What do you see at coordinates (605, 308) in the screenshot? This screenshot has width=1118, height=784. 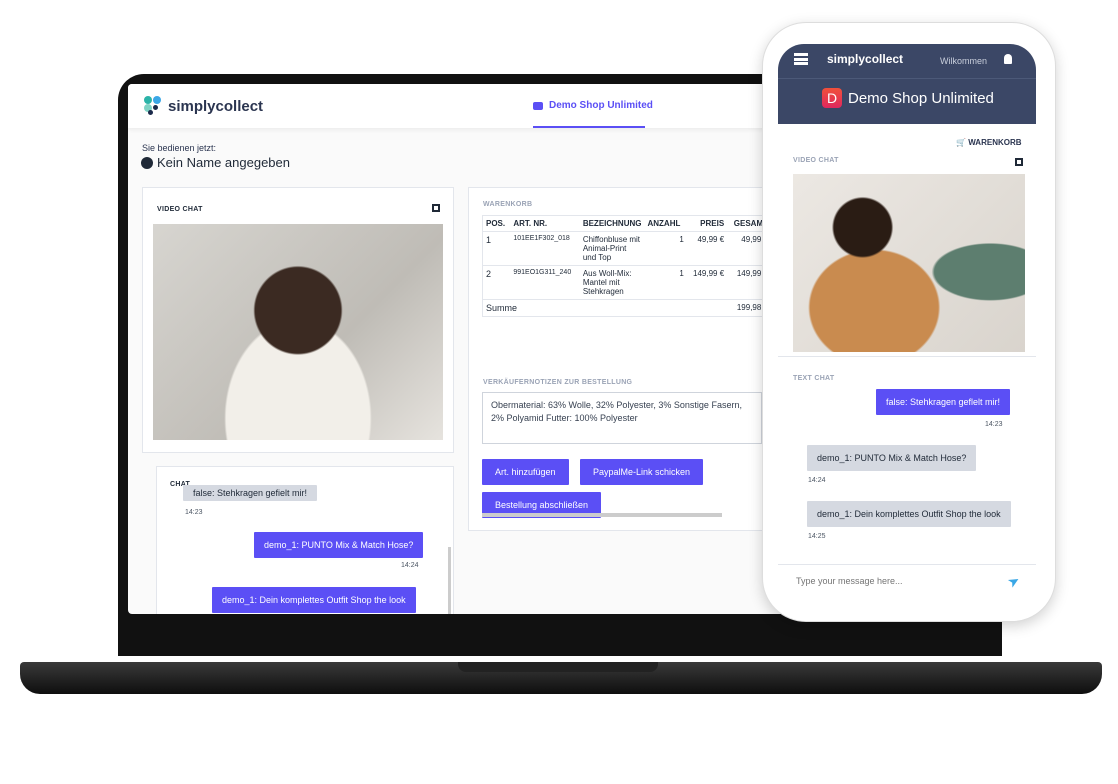 I see `sum-label: Summe` at bounding box center [605, 308].